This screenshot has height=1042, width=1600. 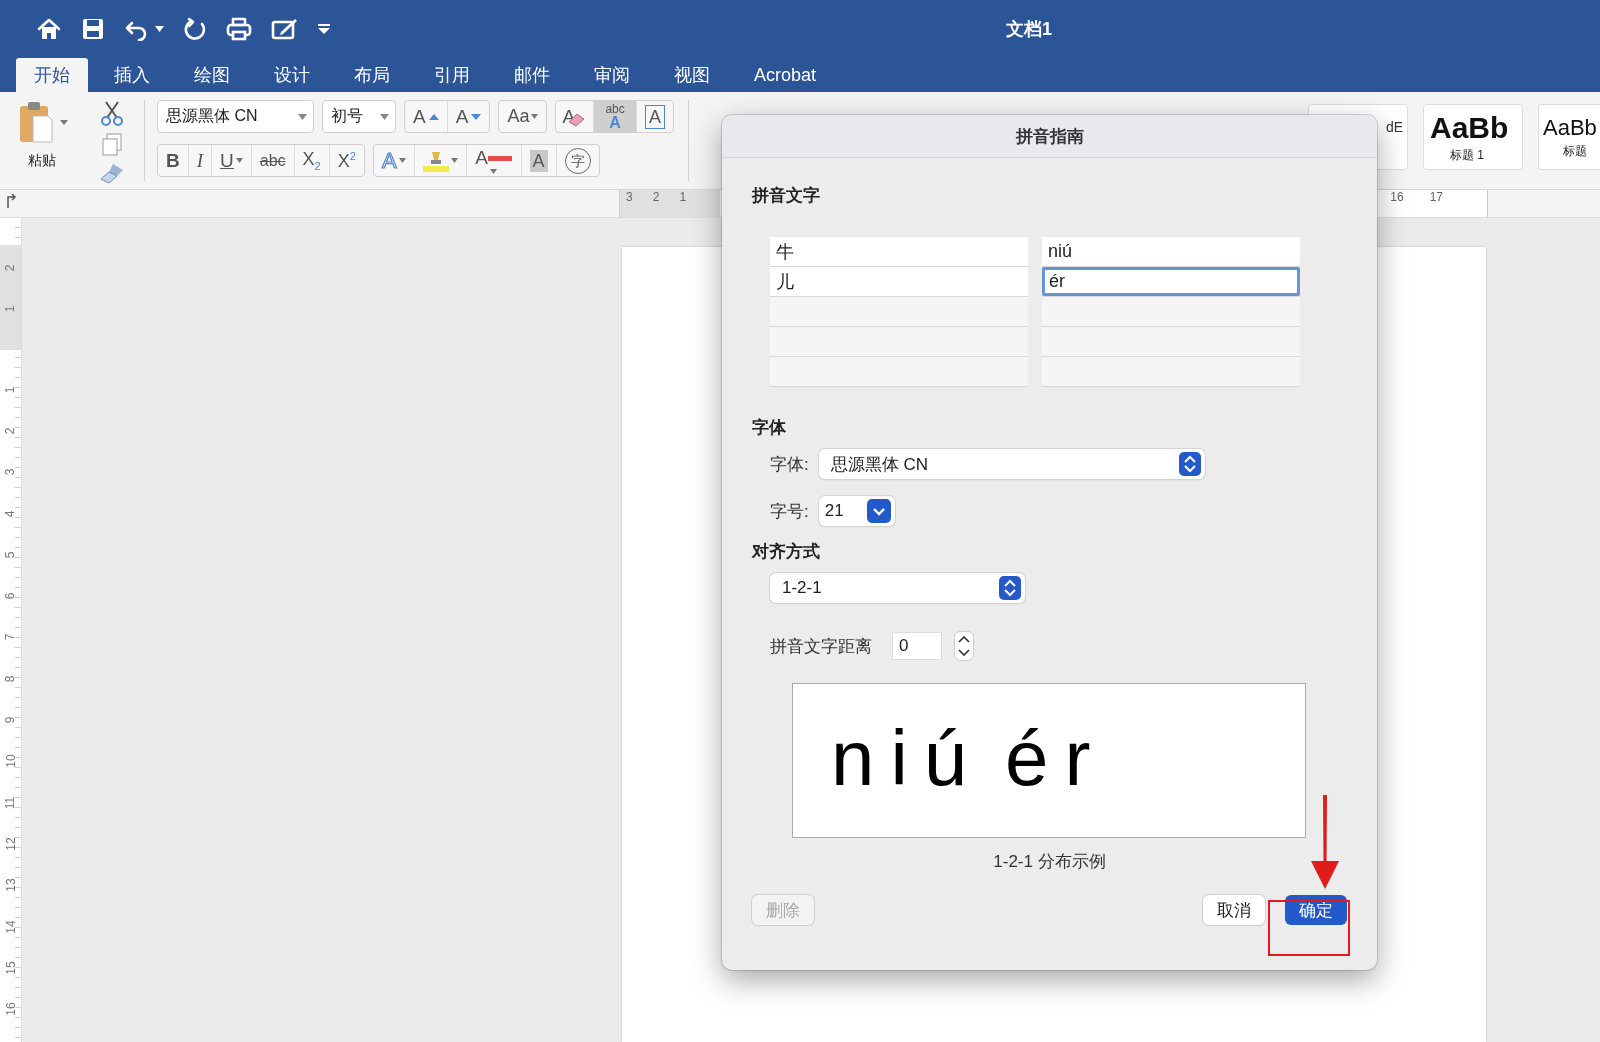 What do you see at coordinates (821, 646) in the screenshot?
I see `field-label: 拼音文字距离` at bounding box center [821, 646].